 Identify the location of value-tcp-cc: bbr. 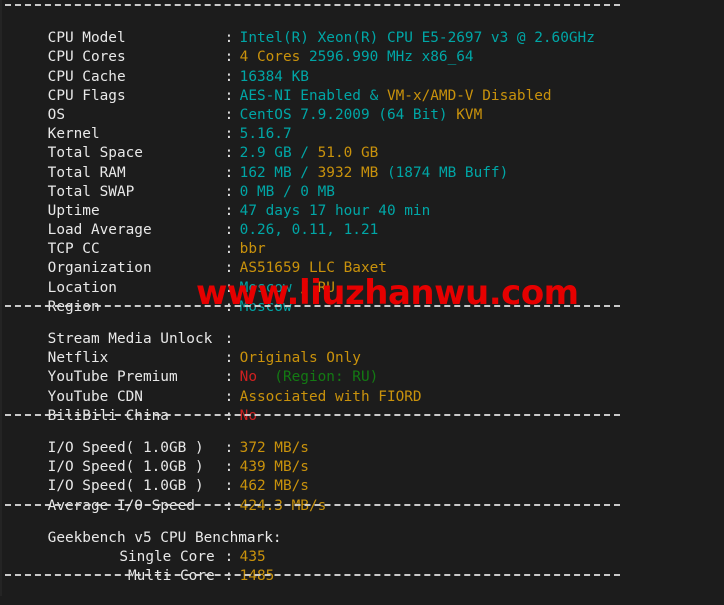
(252, 249).